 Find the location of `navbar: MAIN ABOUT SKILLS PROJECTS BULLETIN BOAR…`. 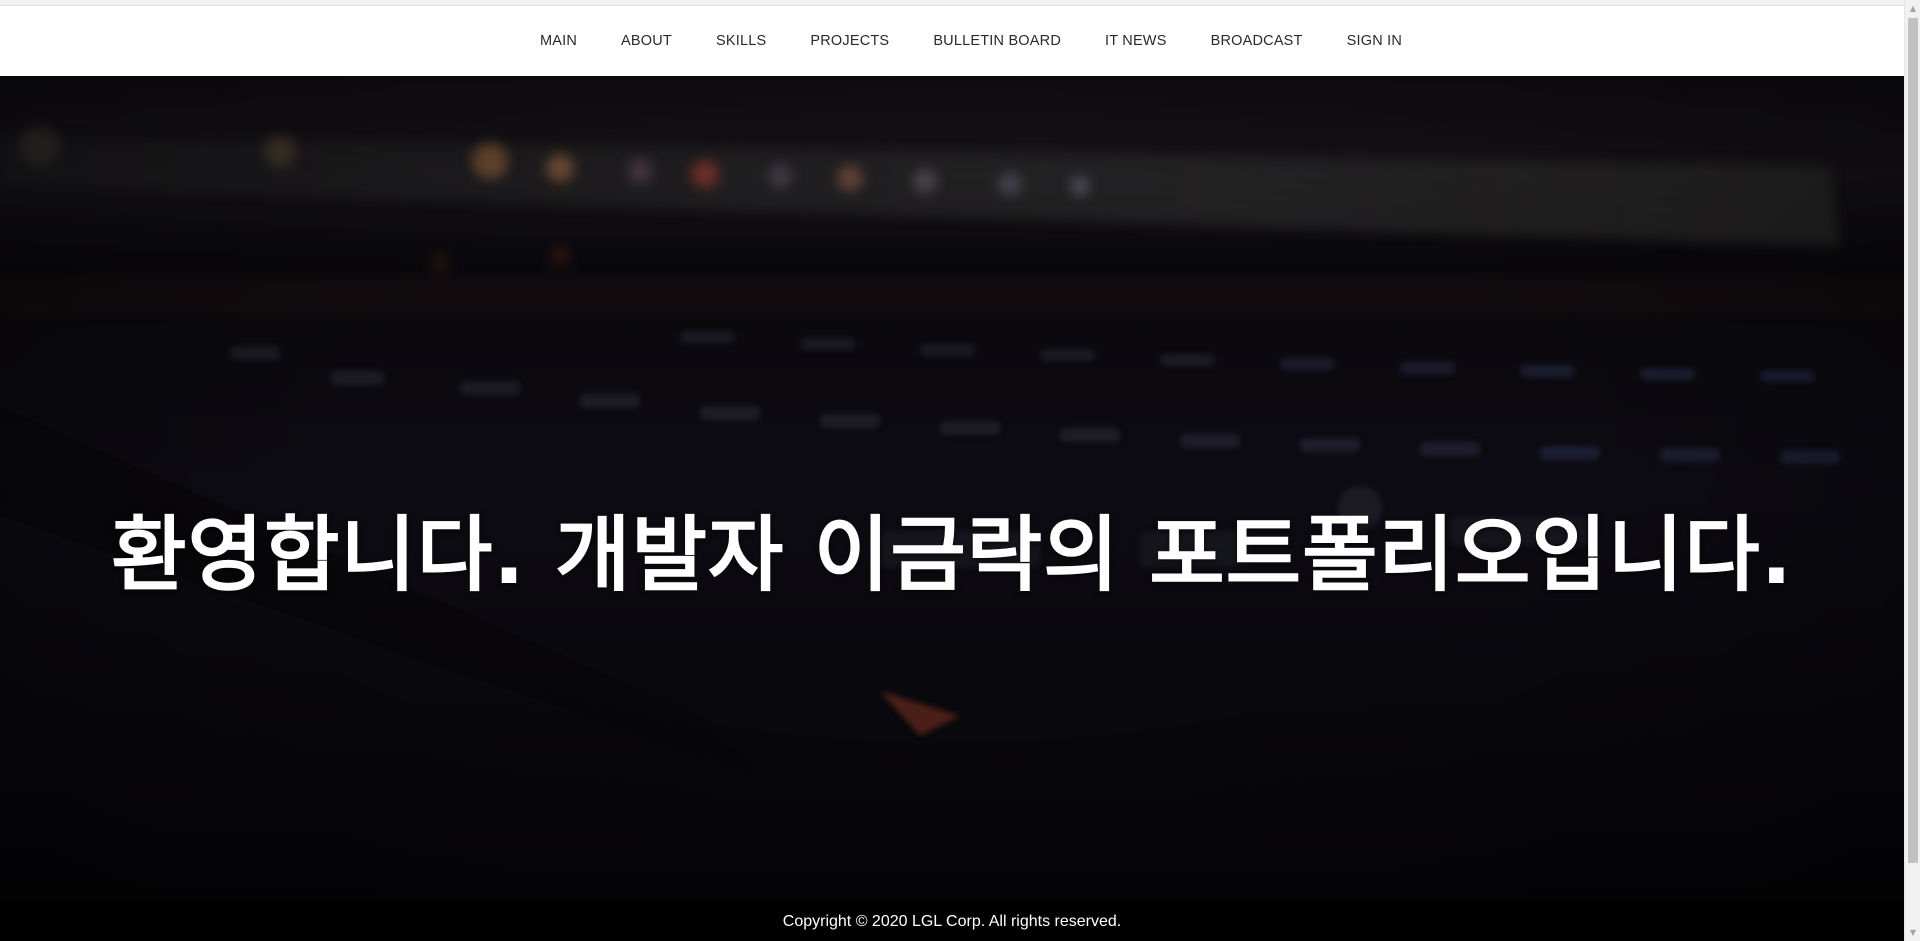

navbar: MAIN ABOUT SKILLS PROJECTS BULLETIN BOAR… is located at coordinates (952, 41).